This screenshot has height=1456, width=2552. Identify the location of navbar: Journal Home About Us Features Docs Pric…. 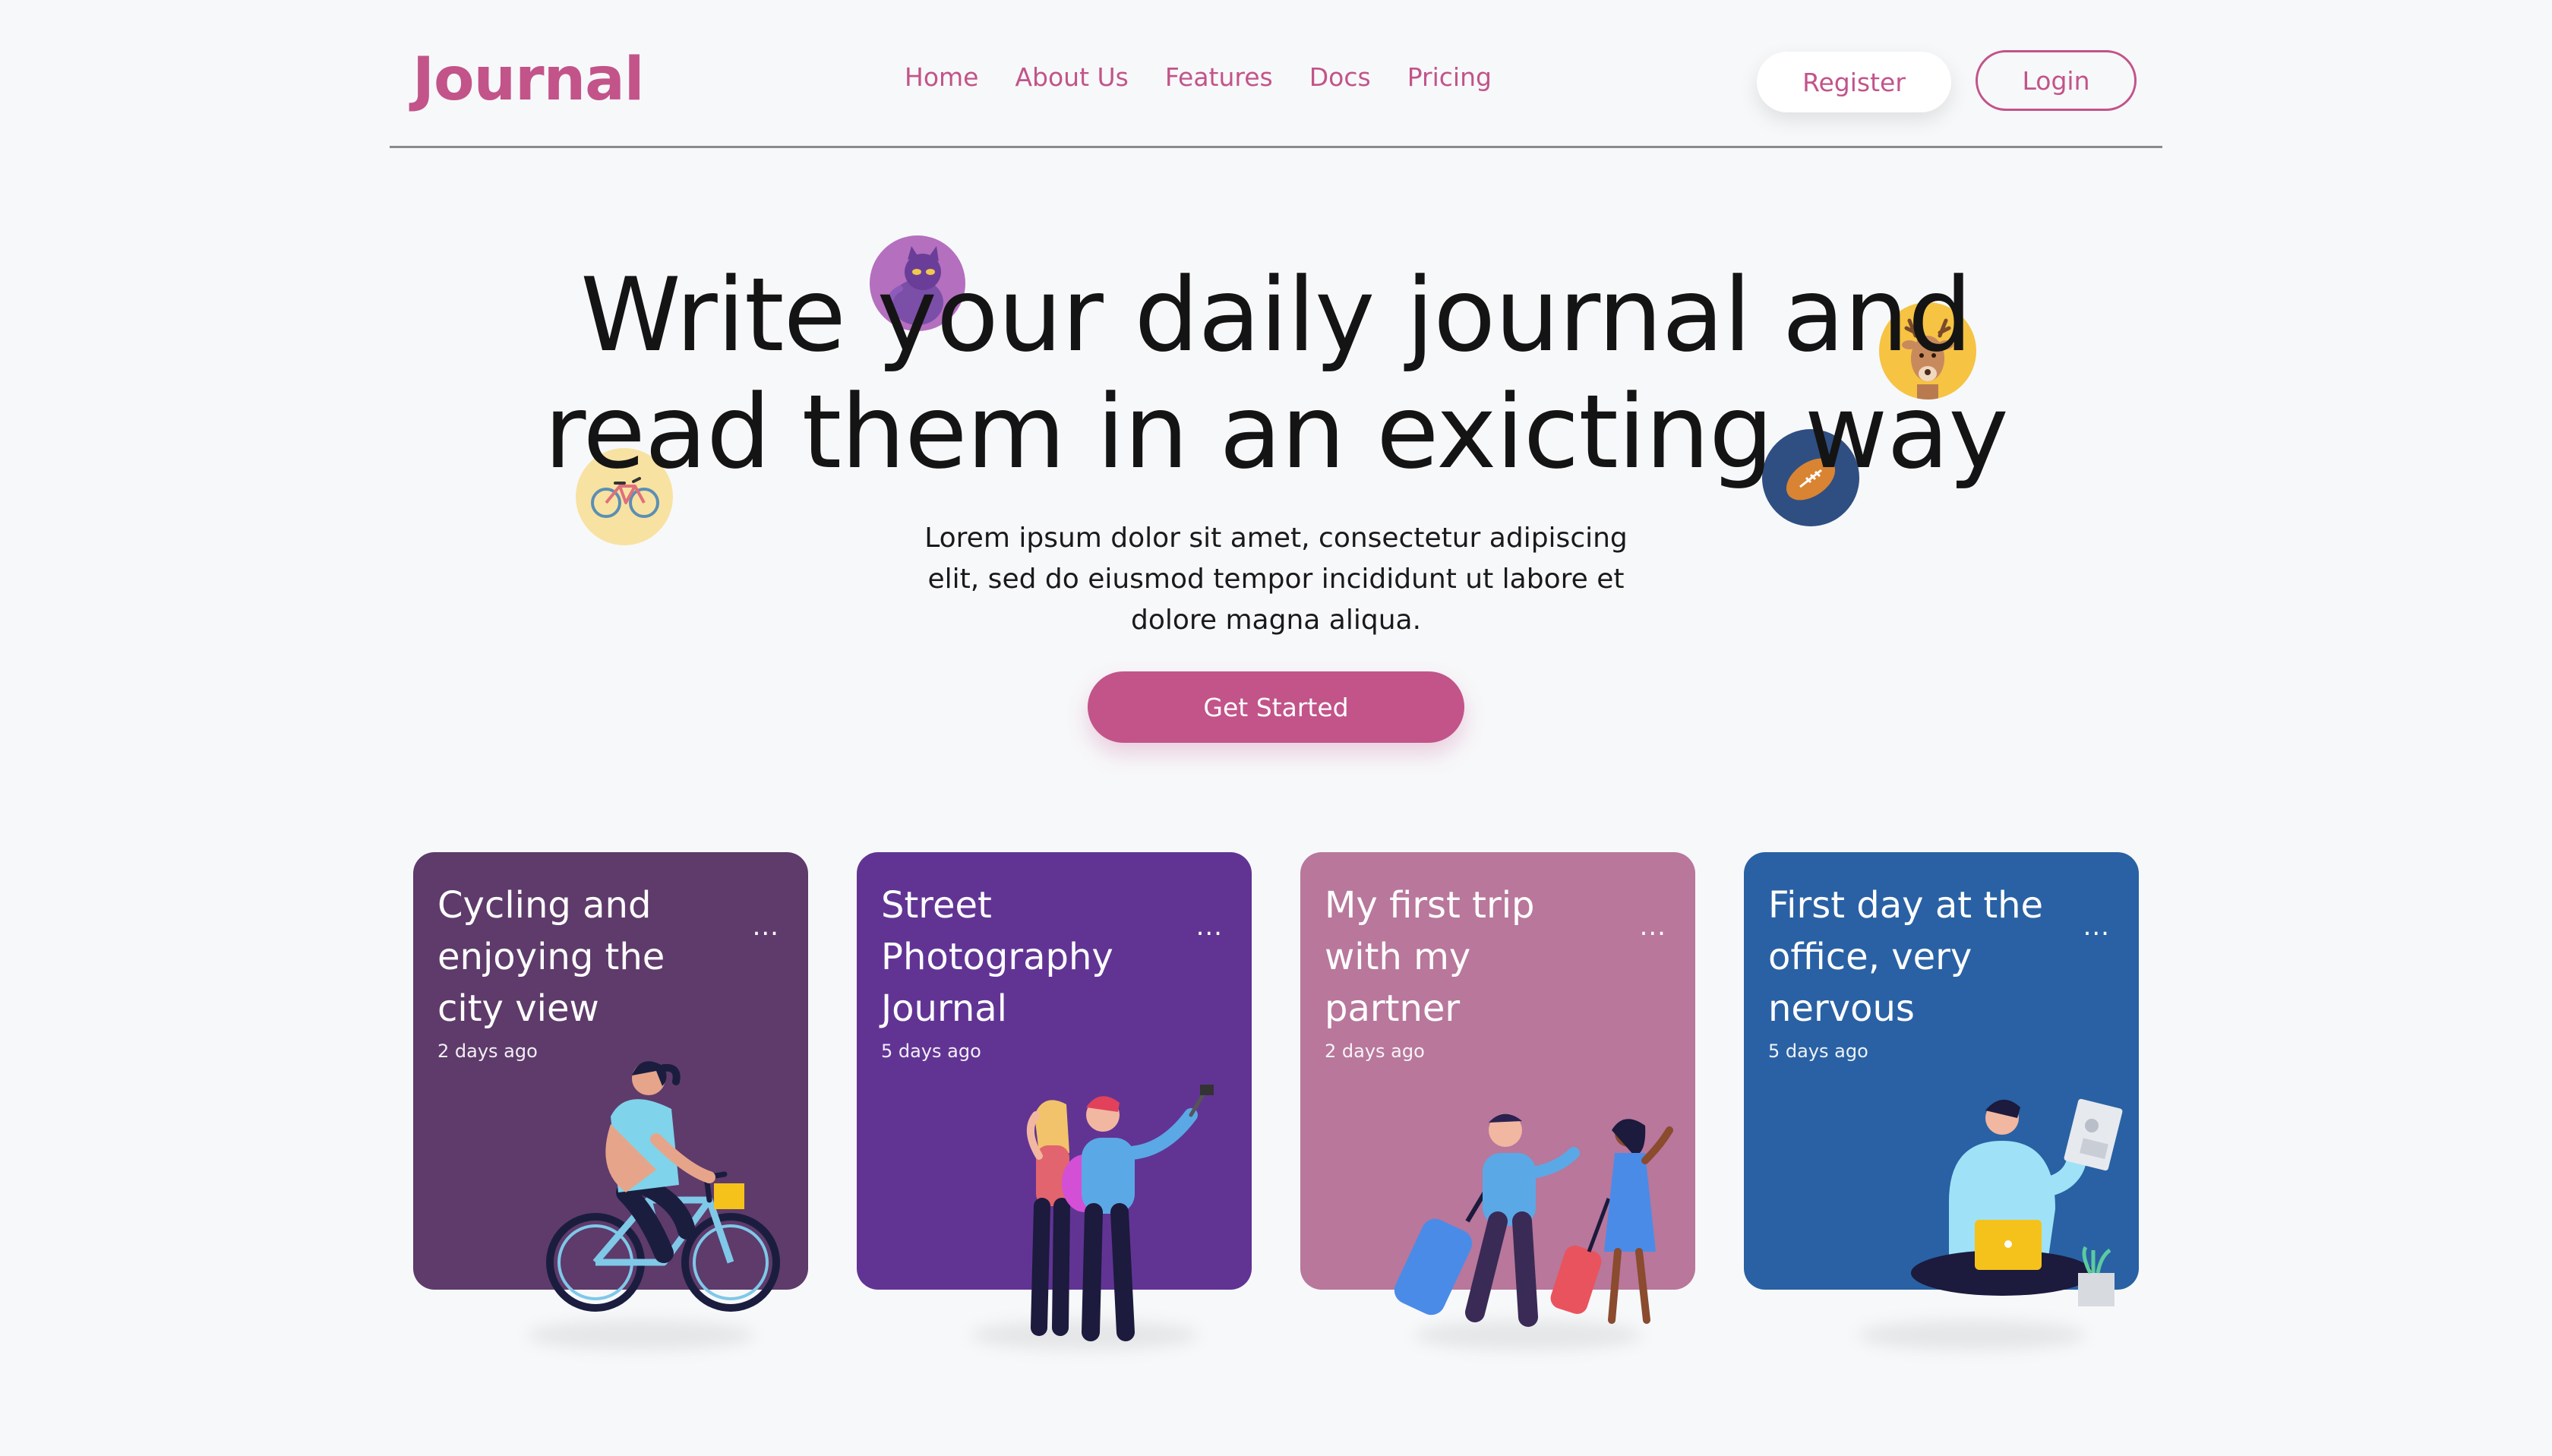
(1276, 74).